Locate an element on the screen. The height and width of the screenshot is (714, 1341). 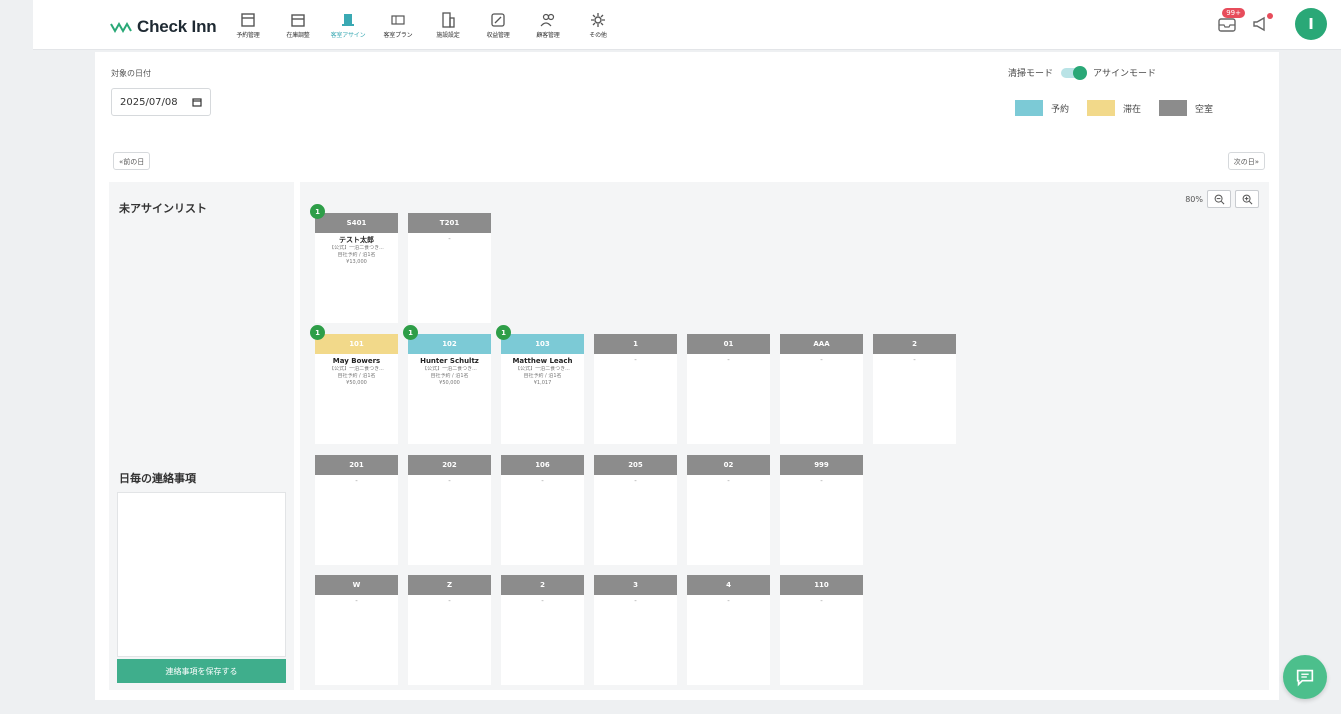
guest-count-badge: 1 is located at coordinates (317, 211).